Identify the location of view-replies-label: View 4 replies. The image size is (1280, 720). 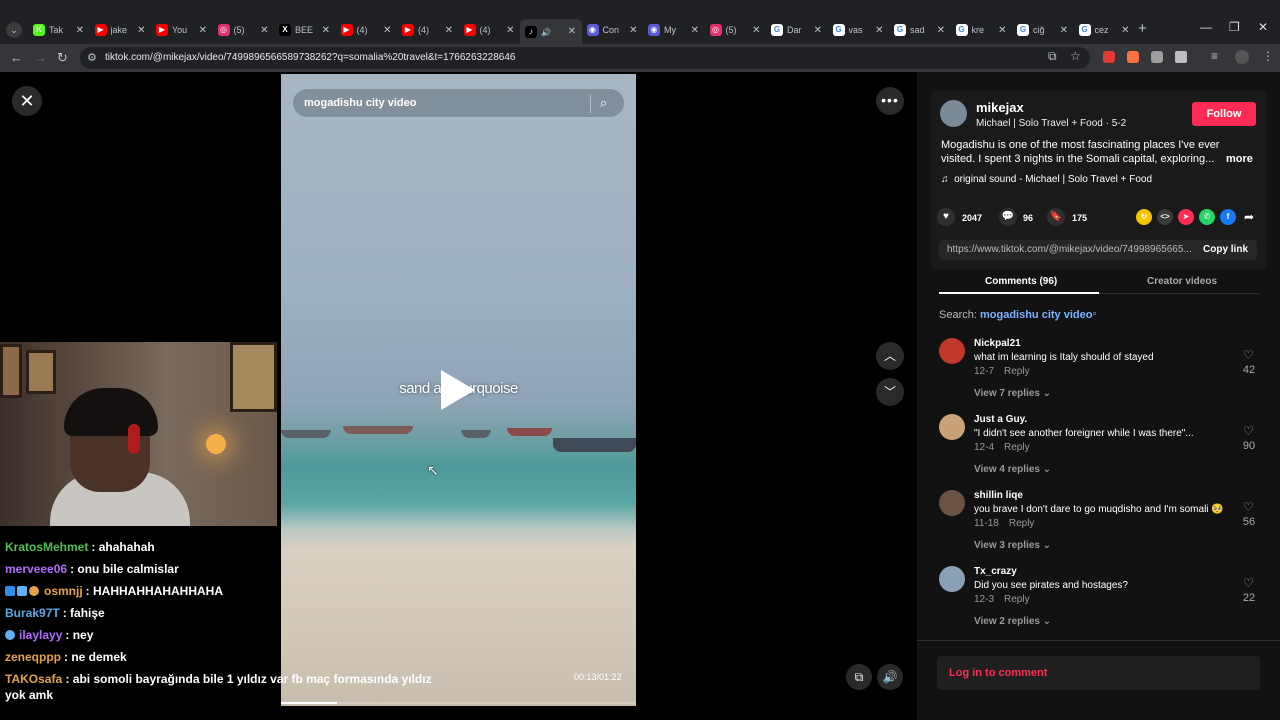
(1007, 469).